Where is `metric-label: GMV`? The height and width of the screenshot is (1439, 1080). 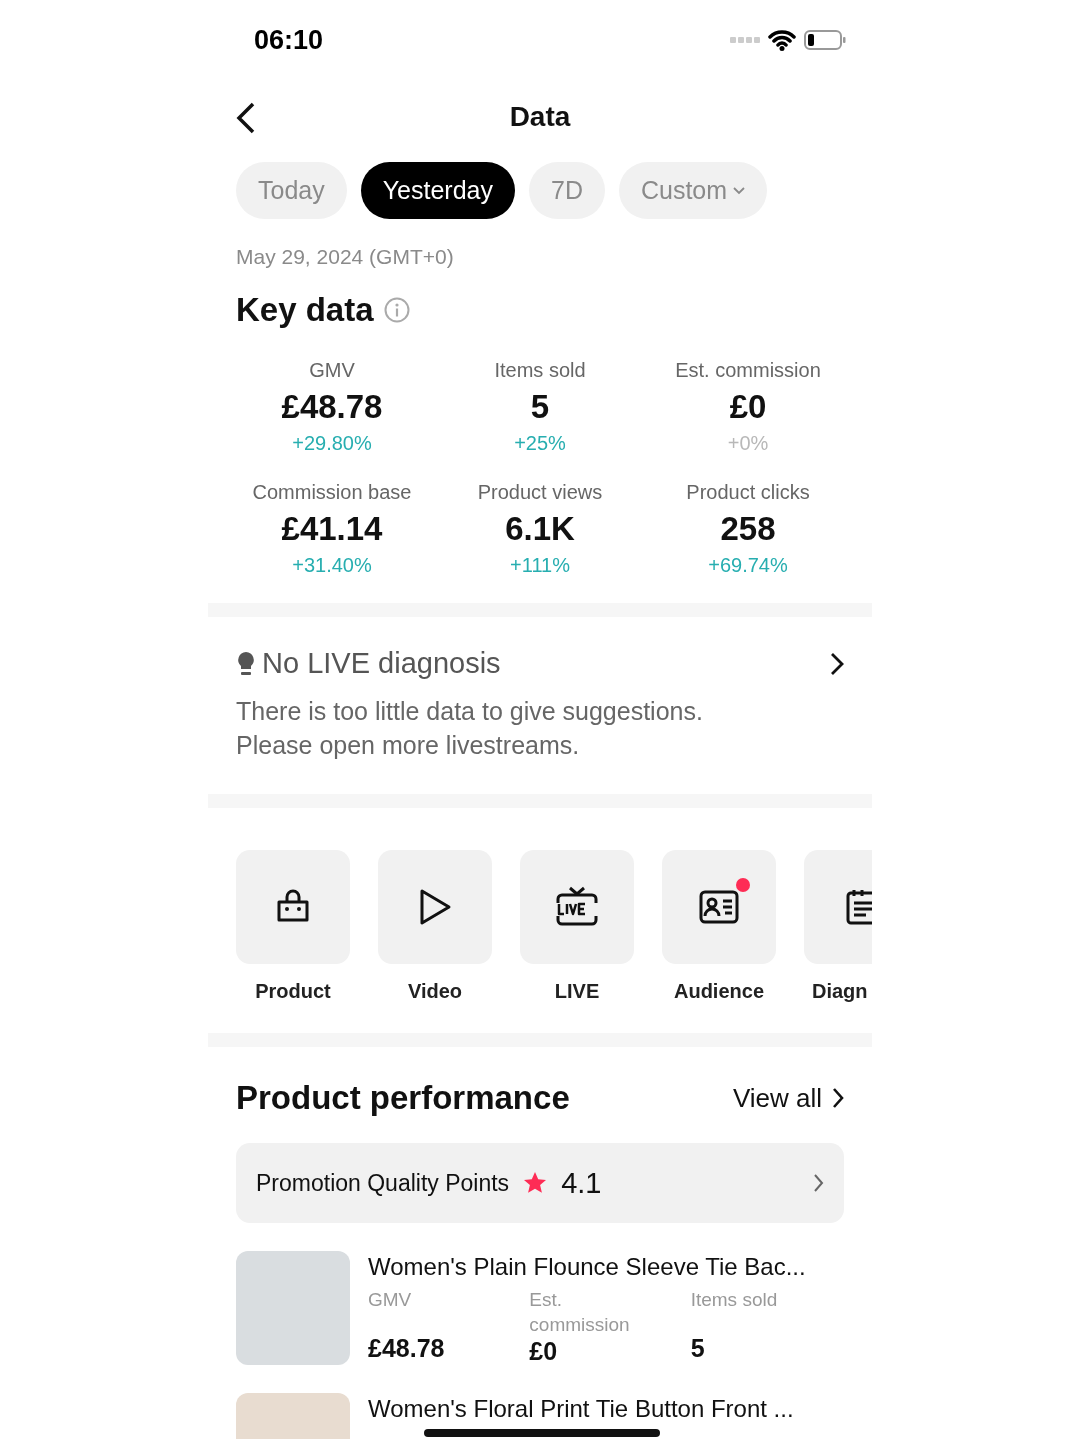
metric-label: GMV is located at coordinates (332, 370).